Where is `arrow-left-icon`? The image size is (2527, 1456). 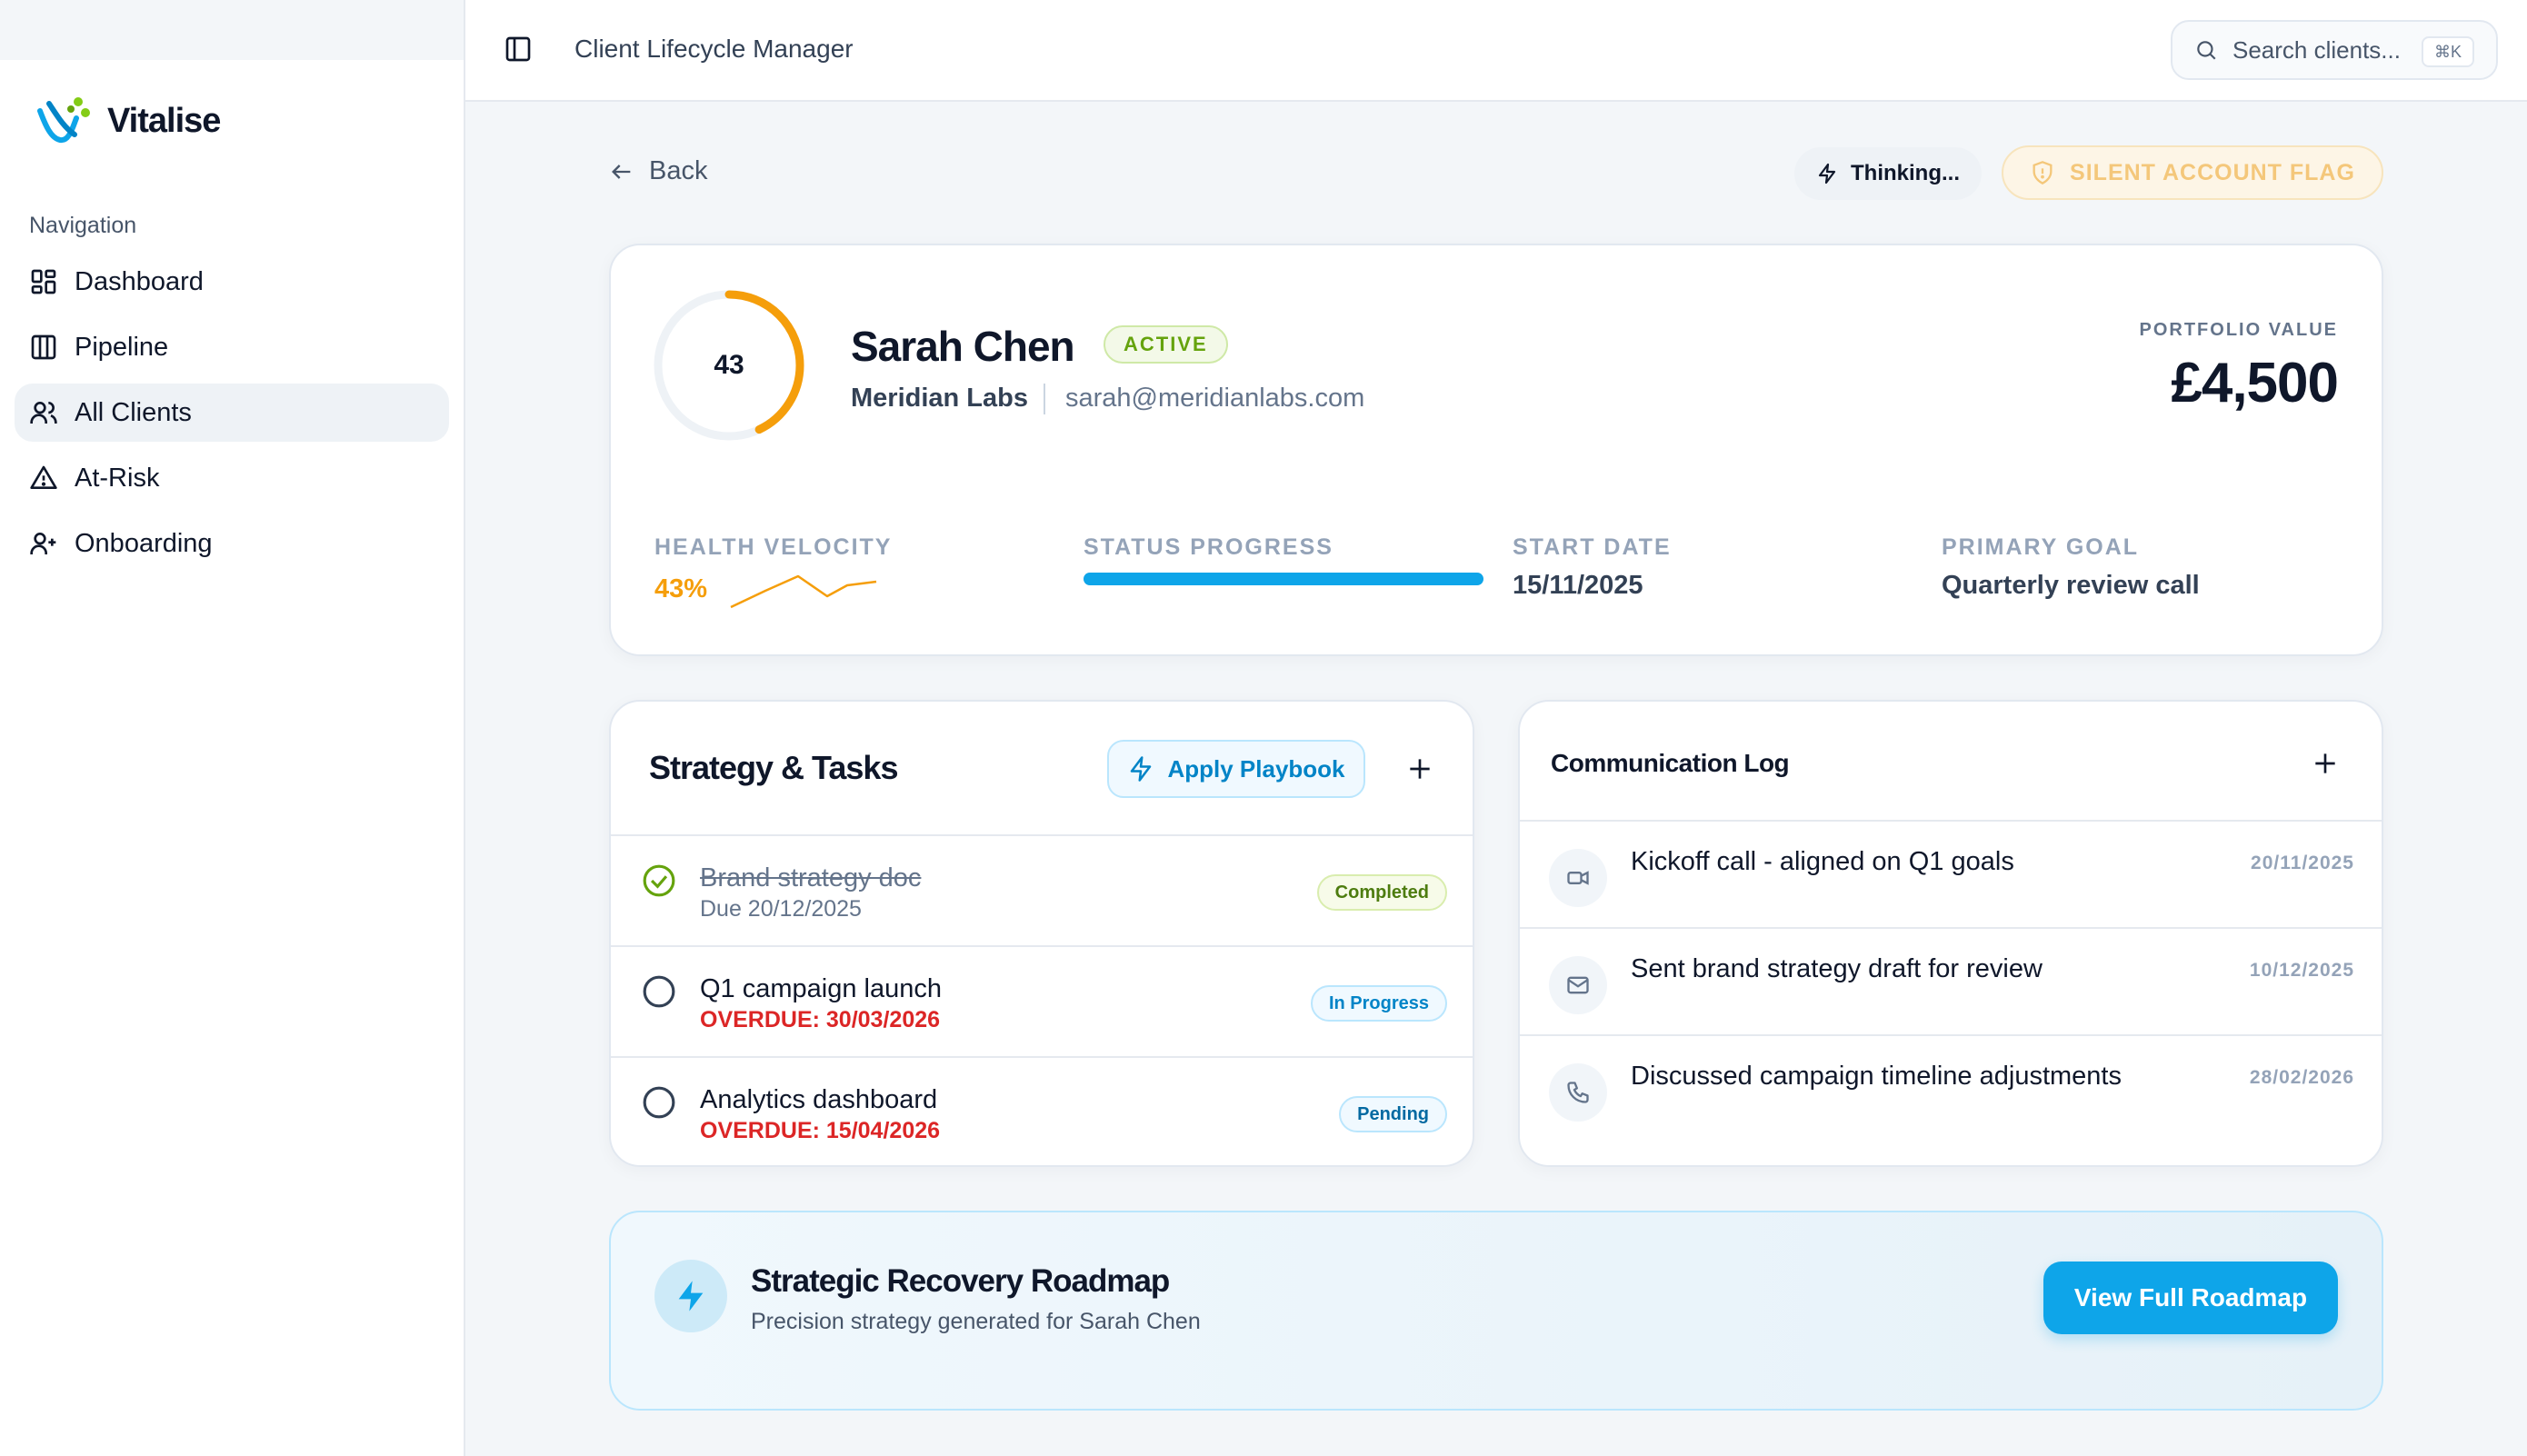
arrow-left-icon is located at coordinates (621, 171).